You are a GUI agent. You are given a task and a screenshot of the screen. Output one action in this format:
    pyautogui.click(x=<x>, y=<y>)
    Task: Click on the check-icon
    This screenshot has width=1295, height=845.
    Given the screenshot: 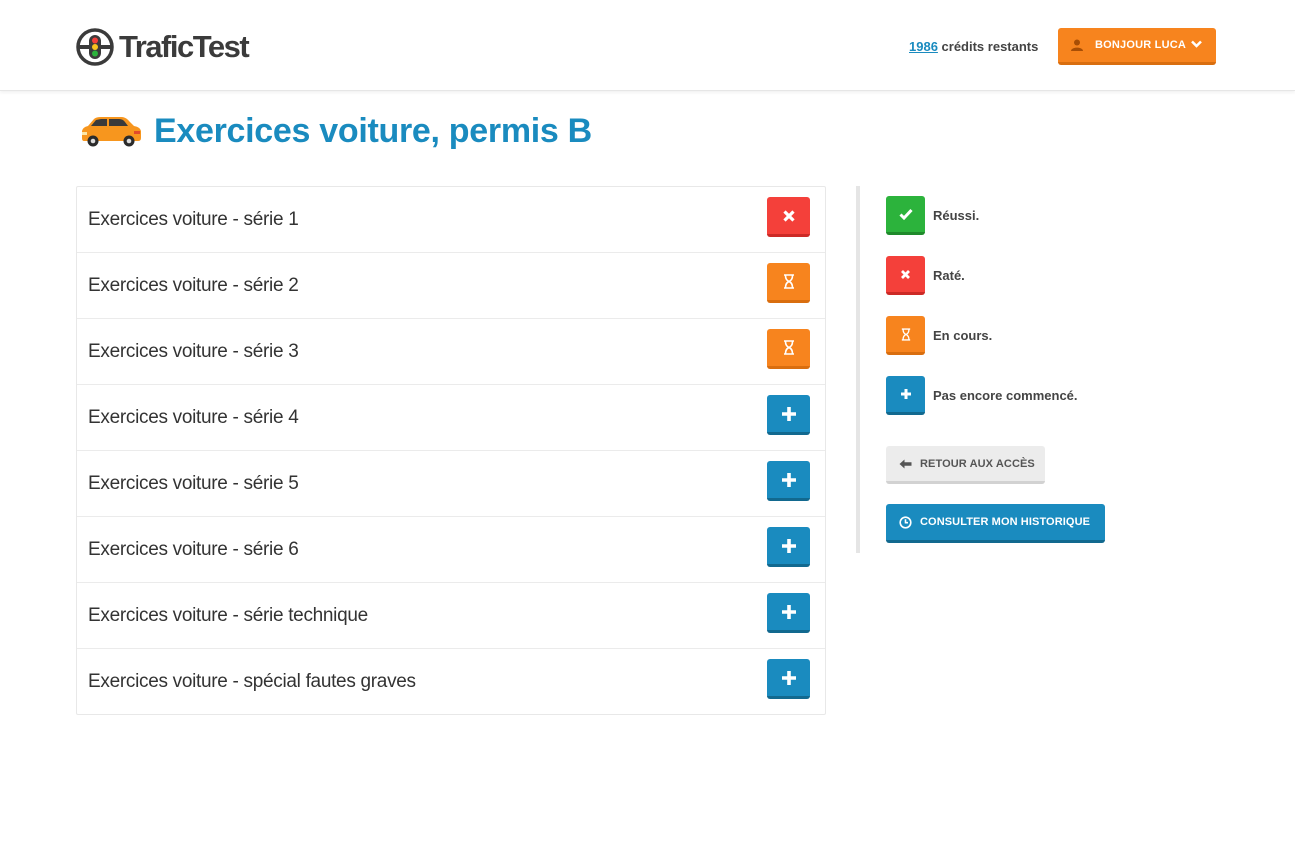 What is the action you would take?
    pyautogui.click(x=905, y=214)
    